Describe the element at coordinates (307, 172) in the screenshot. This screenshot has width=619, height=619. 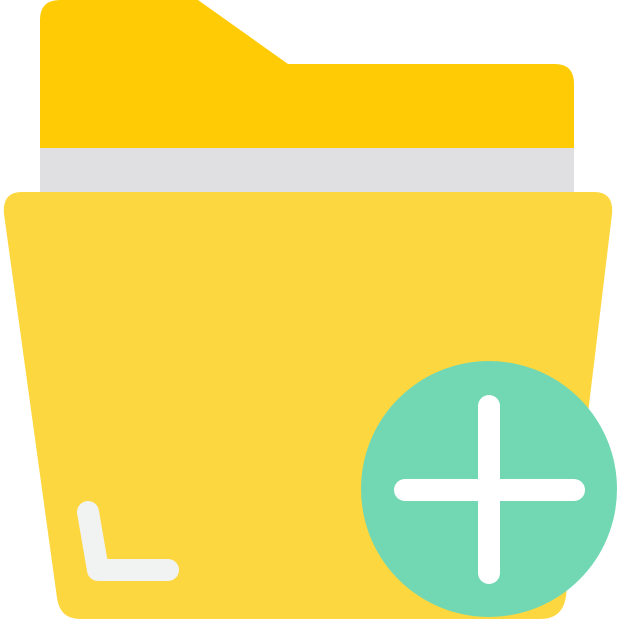
I see `paper-sheet` at that location.